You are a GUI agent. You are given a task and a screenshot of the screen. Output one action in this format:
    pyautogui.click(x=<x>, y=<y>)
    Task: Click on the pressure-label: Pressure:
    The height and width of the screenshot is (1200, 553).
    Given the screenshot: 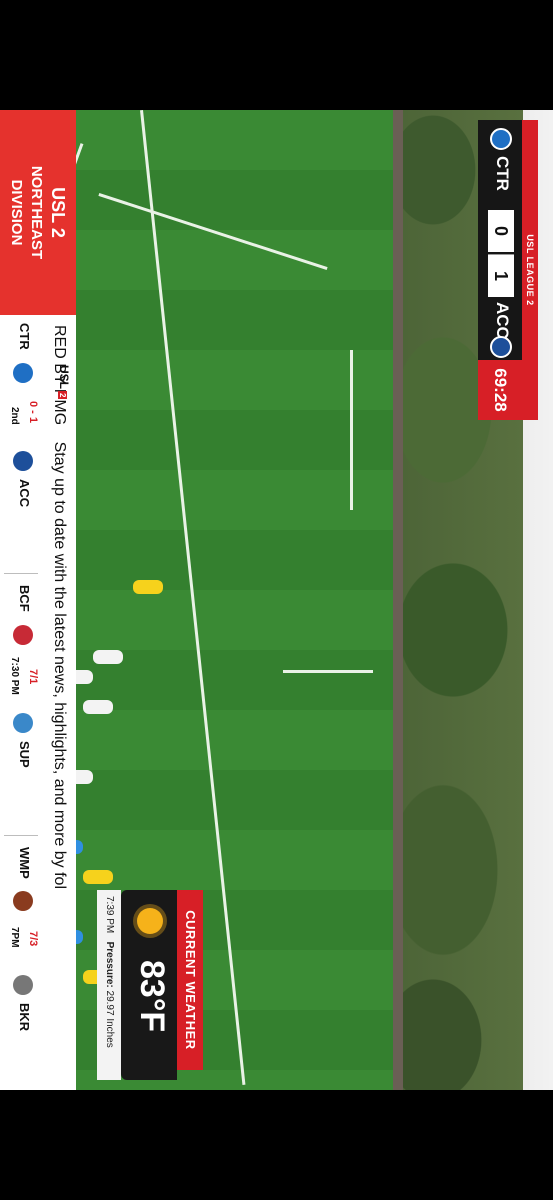 What is the action you would take?
    pyautogui.click(x=109, y=964)
    